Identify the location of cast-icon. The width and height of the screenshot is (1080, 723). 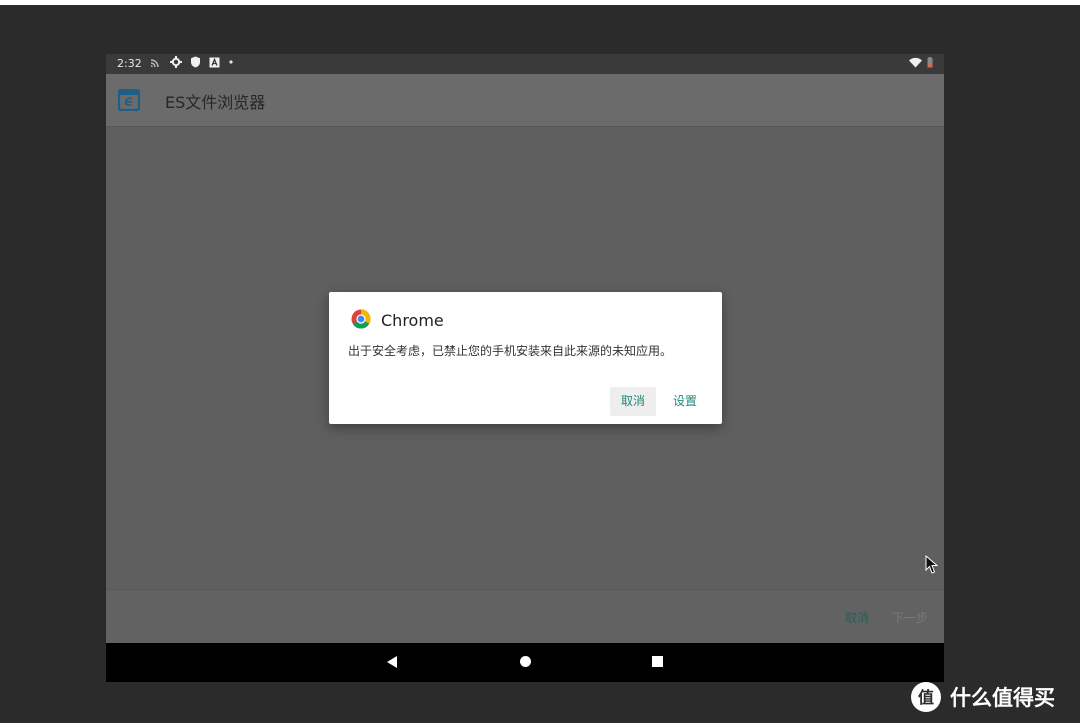
(154, 63).